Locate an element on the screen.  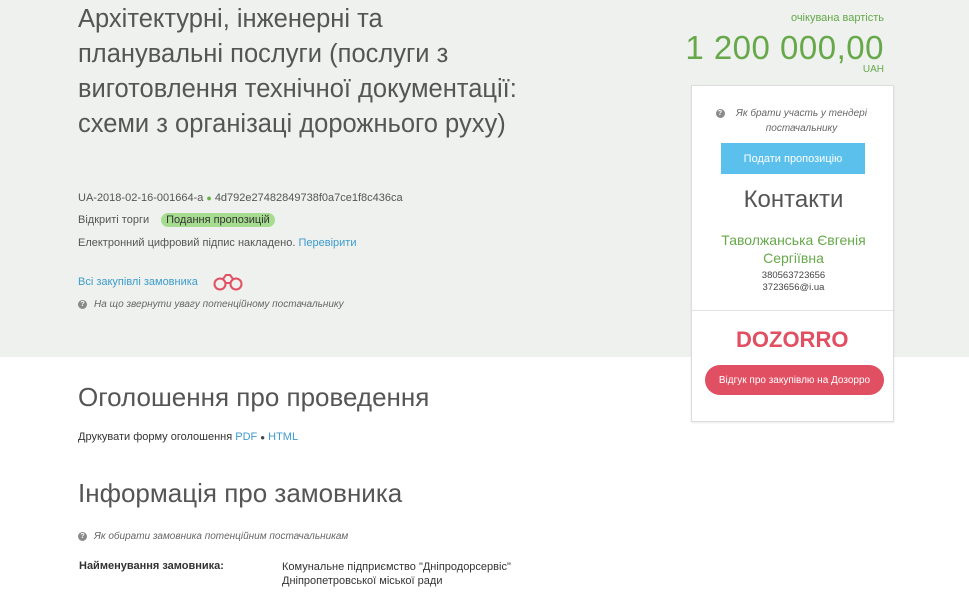
customer-name-label: Найменування замовника: is located at coordinates (151, 566).